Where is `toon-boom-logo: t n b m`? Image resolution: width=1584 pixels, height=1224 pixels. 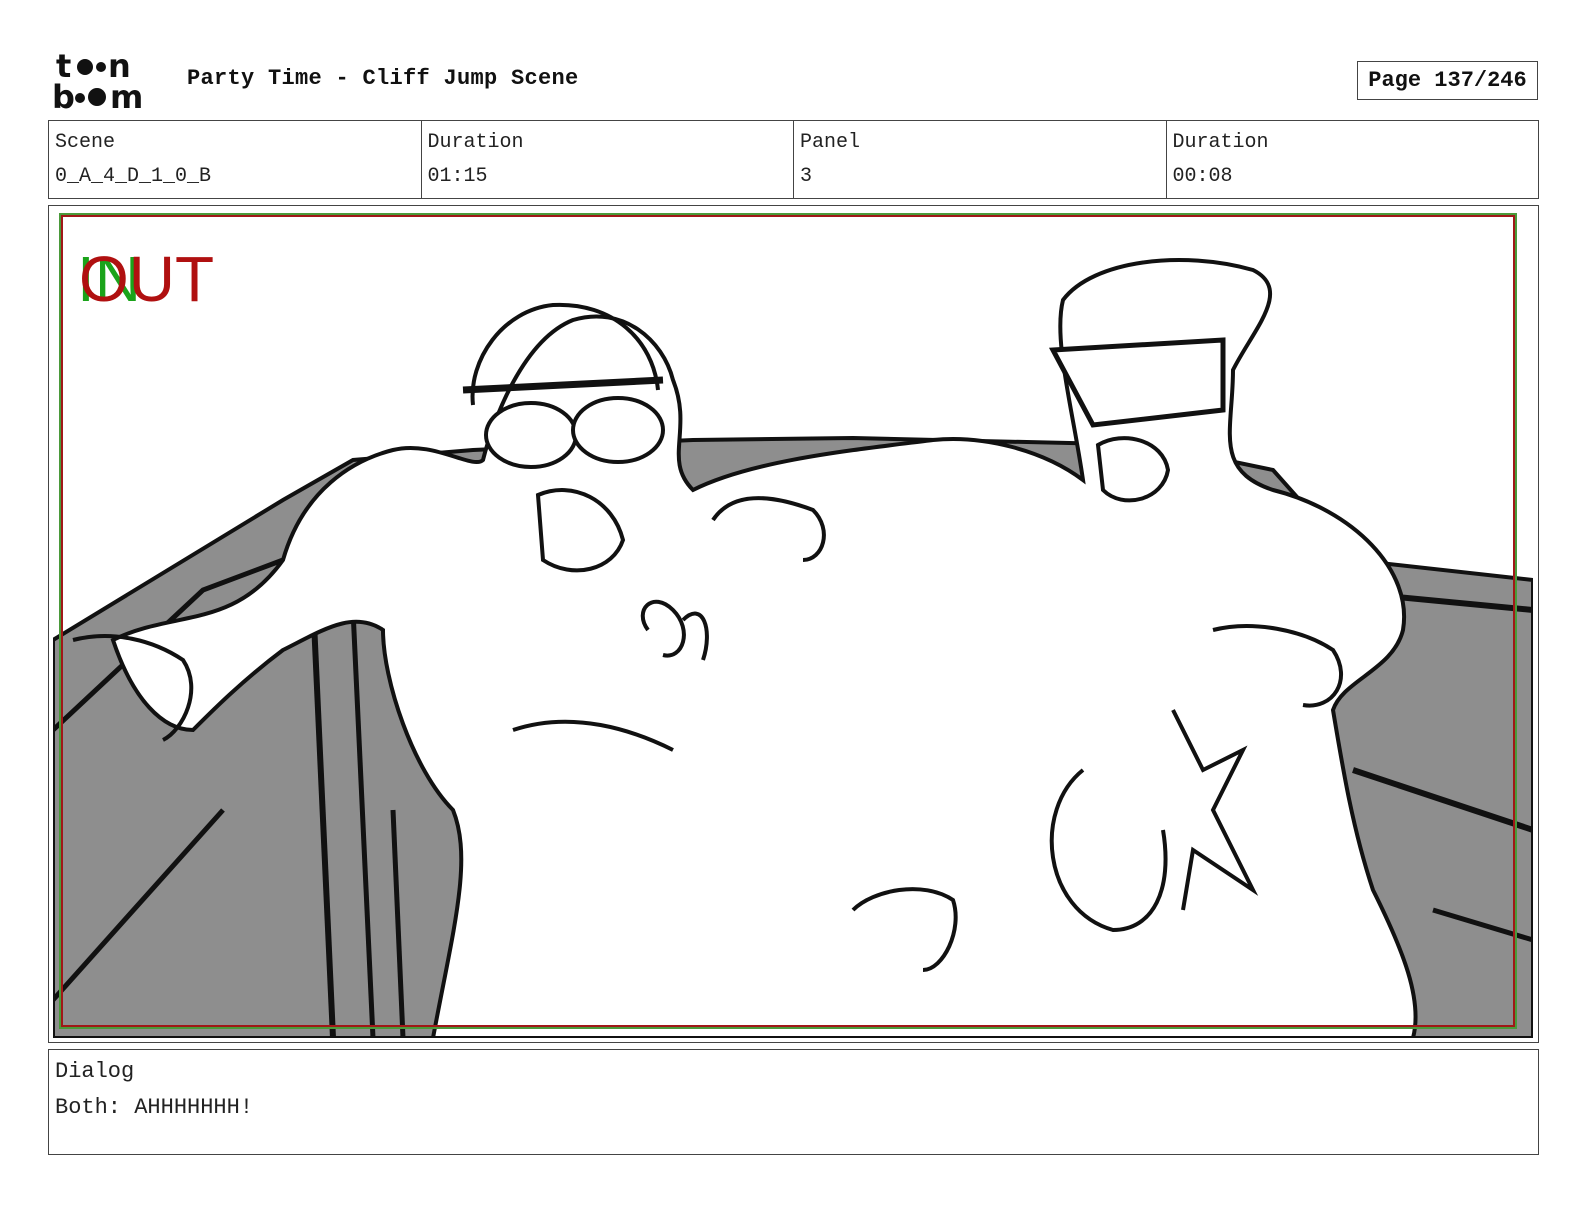
toon-boom-logo: t n b m is located at coordinates (97, 81).